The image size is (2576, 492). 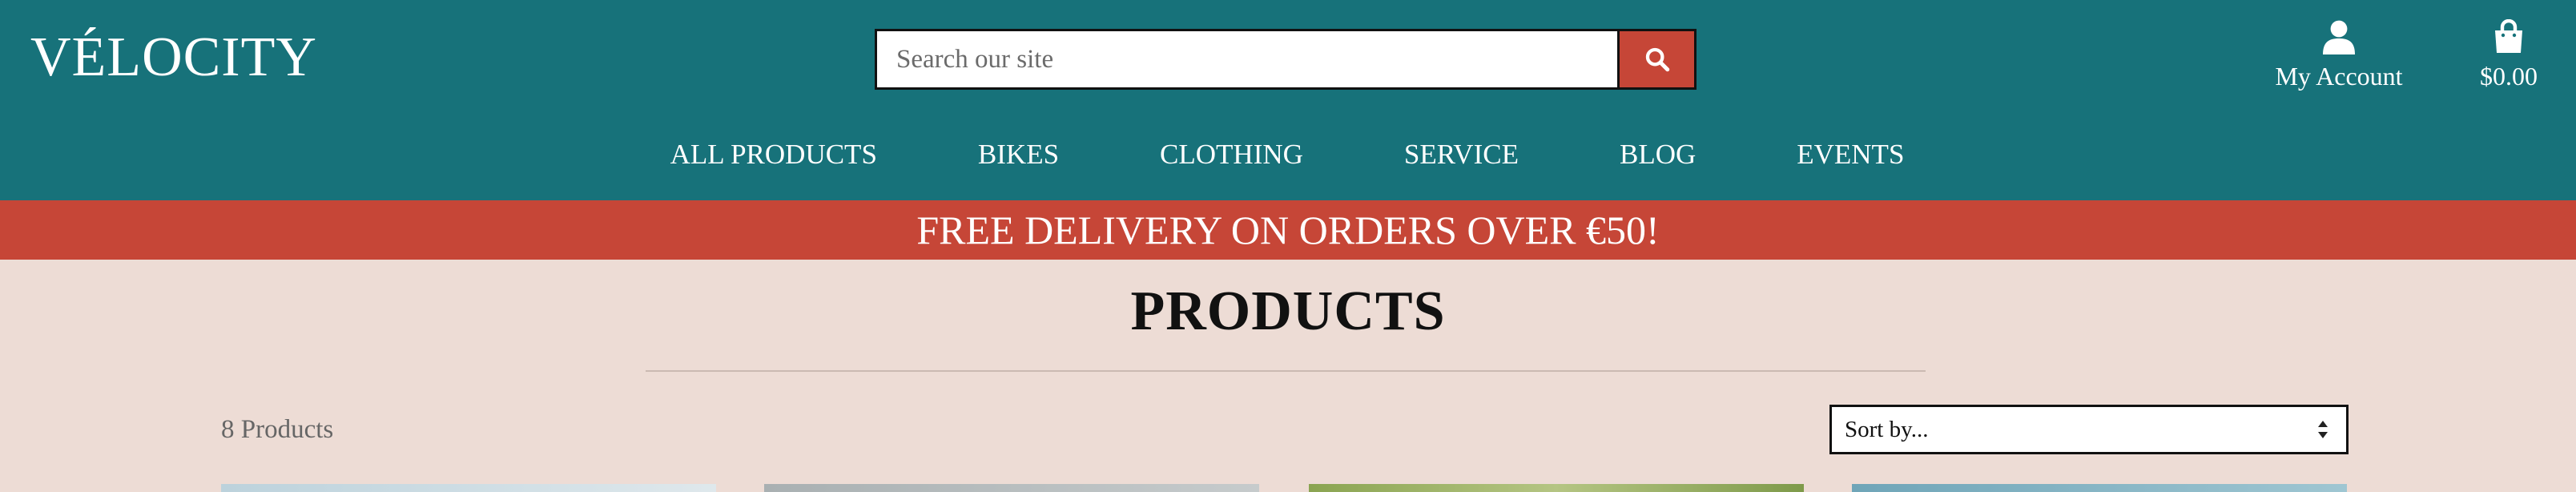 I want to click on product-count: 8 Products, so click(x=277, y=429).